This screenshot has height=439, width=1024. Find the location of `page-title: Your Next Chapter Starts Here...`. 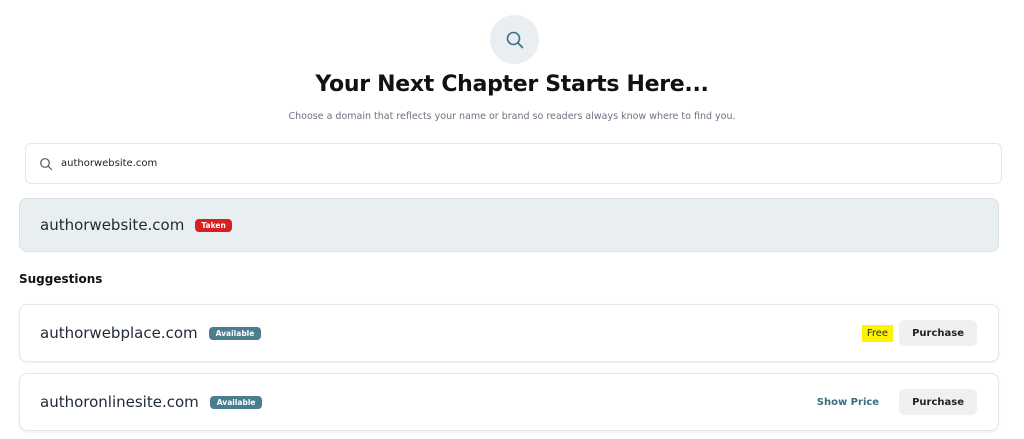

page-title: Your Next Chapter Starts Here... is located at coordinates (512, 84).